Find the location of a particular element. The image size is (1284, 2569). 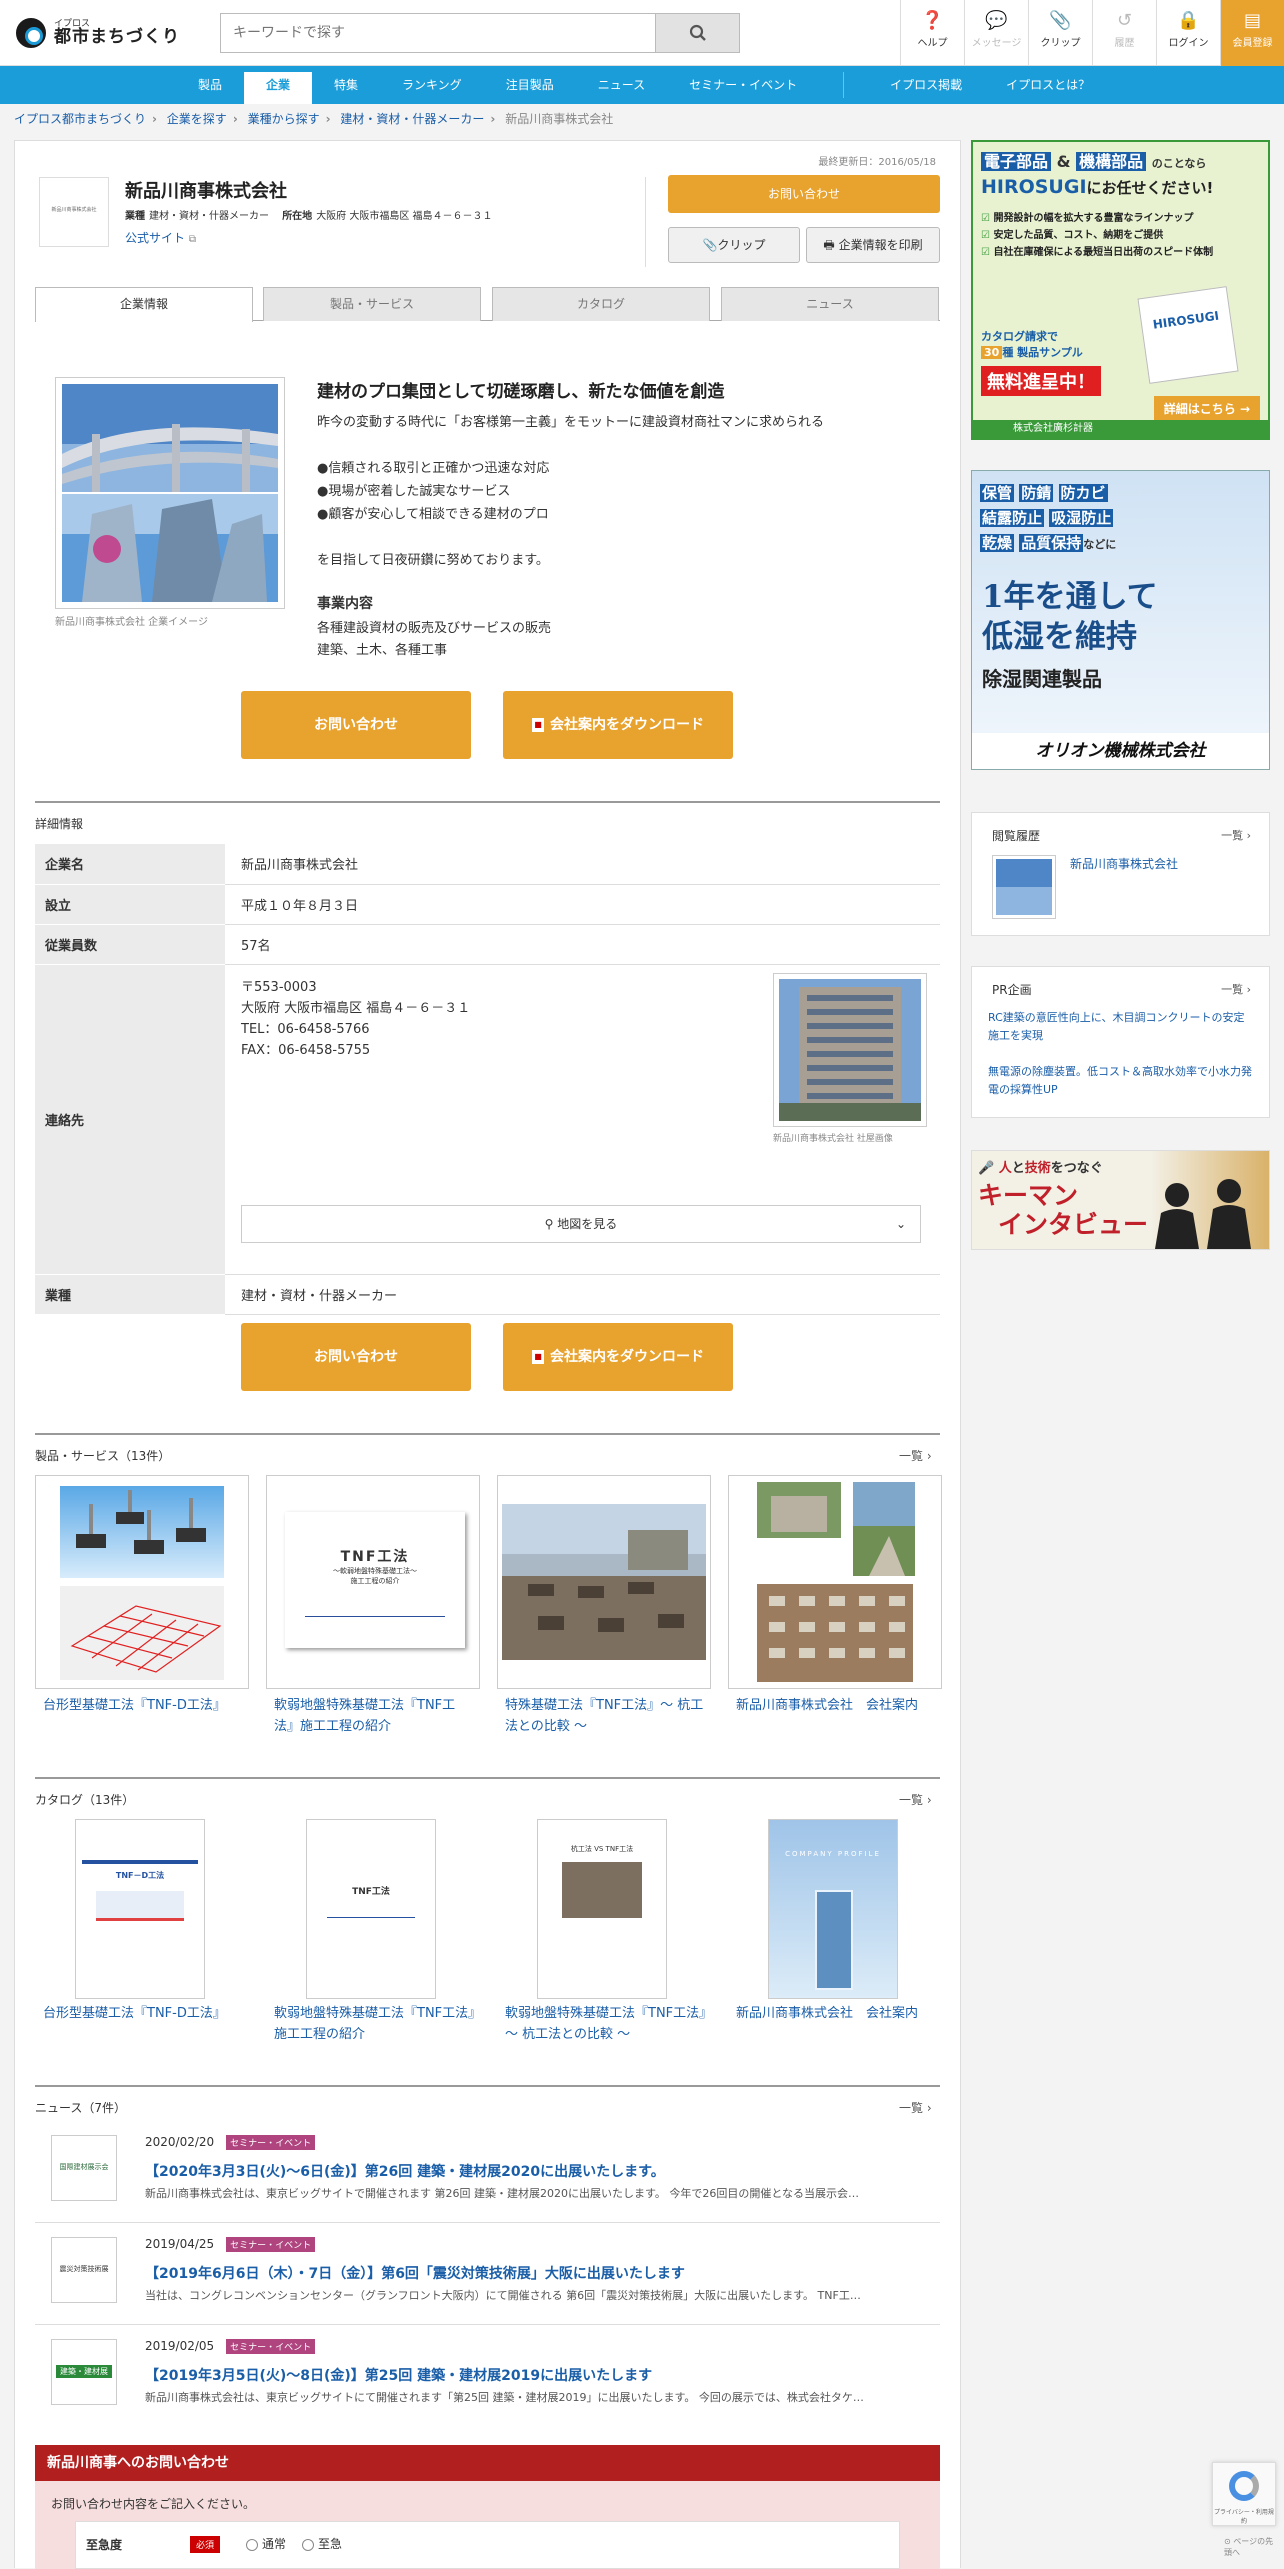

tab-company-info: 企業情報 is located at coordinates (144, 304).